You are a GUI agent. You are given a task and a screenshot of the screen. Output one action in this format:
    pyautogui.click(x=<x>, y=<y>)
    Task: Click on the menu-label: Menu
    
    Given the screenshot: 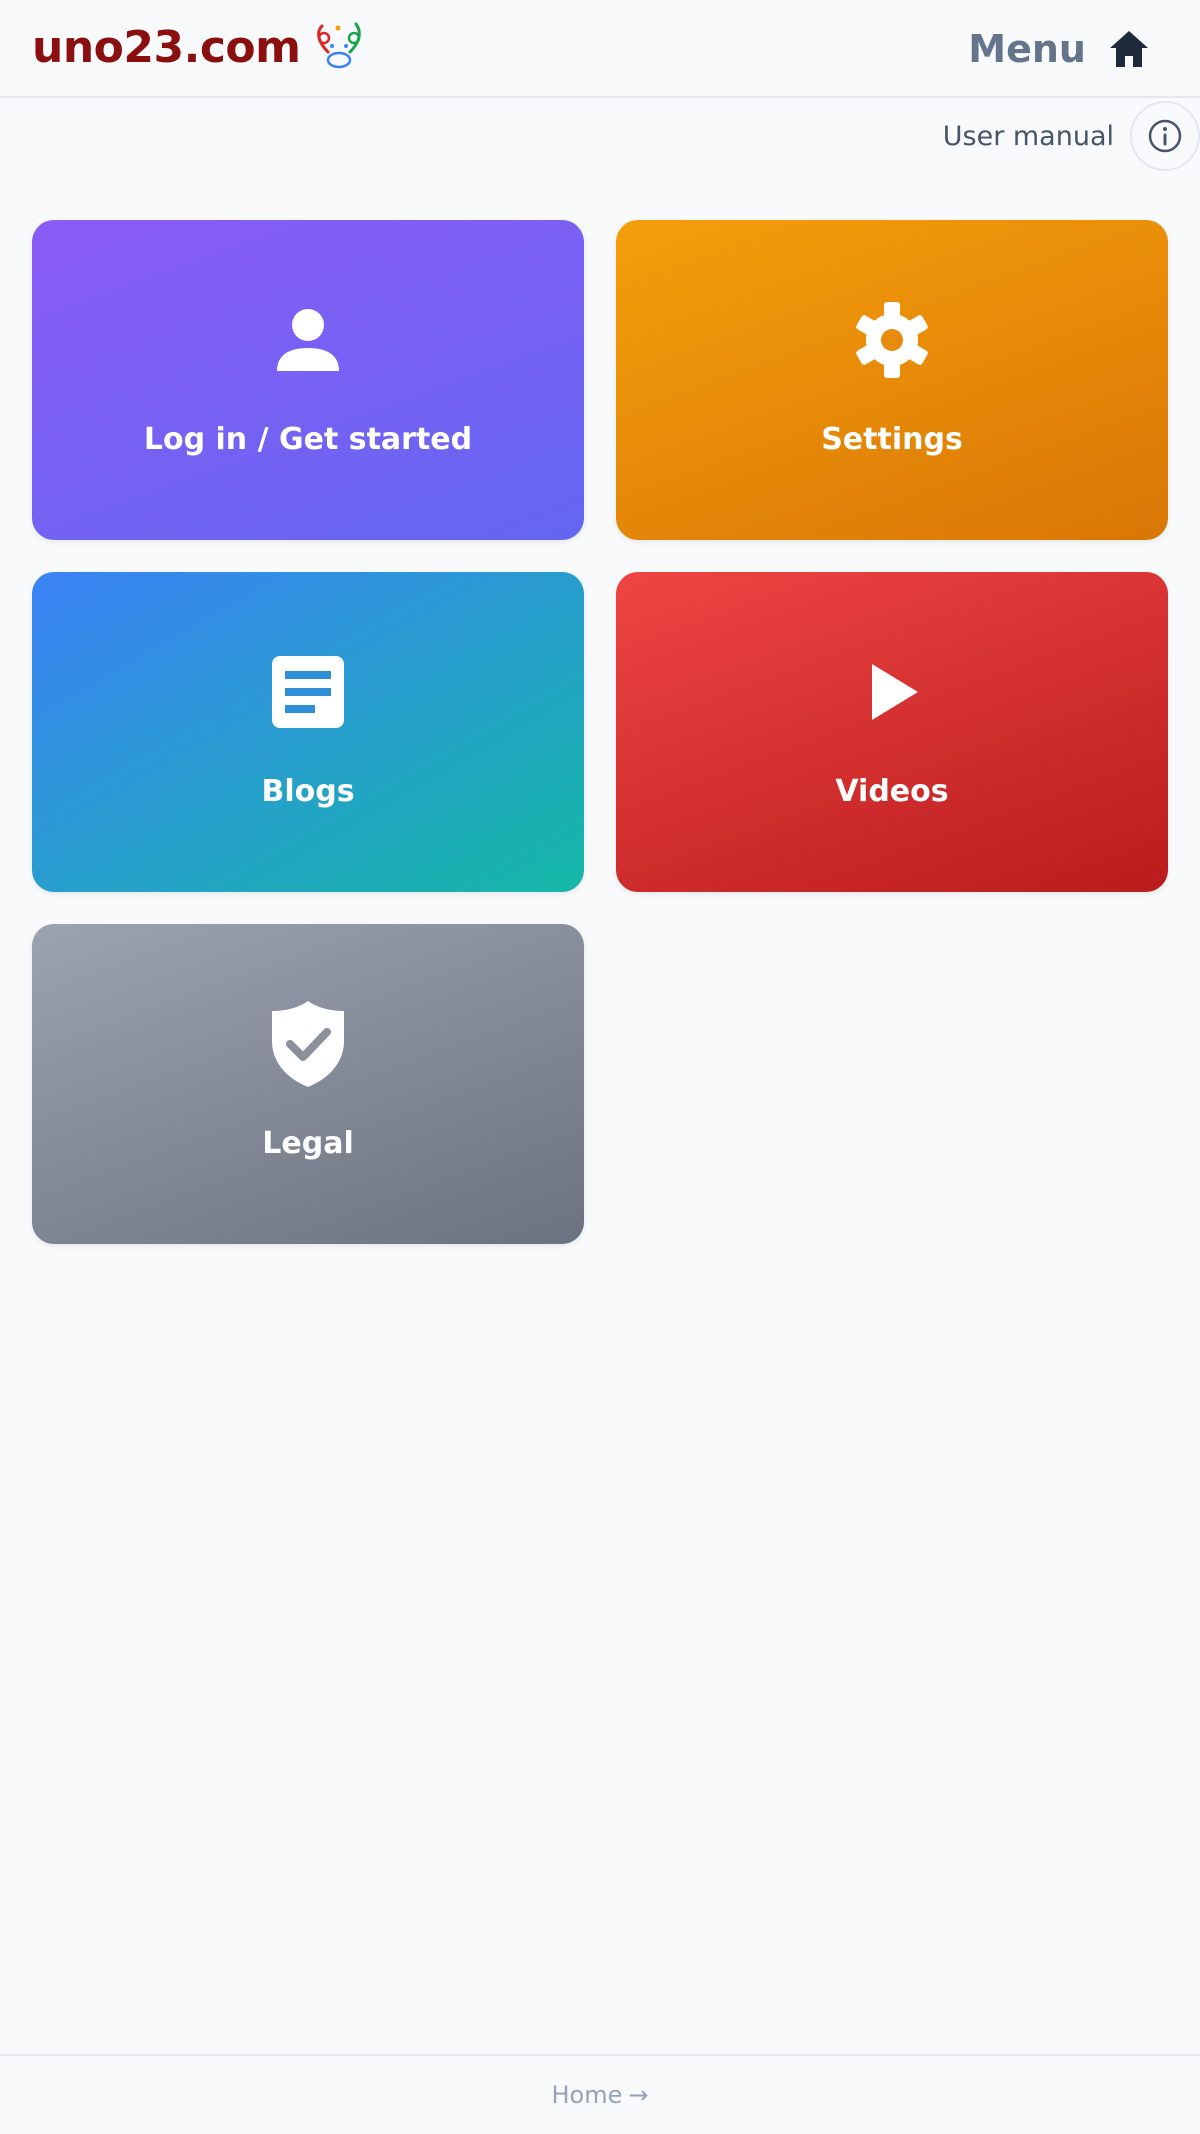 What is the action you would take?
    pyautogui.click(x=1027, y=49)
    